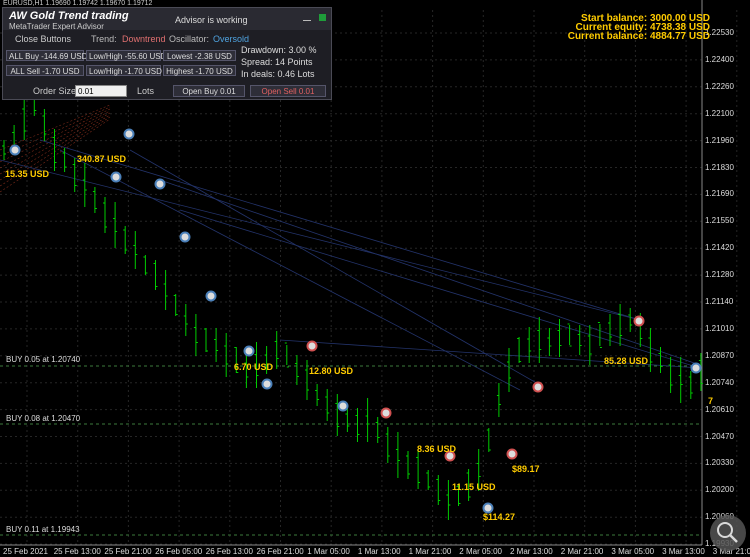  I want to click on panel-subtitle: MetaTrader Expert Advisor, so click(56, 26).